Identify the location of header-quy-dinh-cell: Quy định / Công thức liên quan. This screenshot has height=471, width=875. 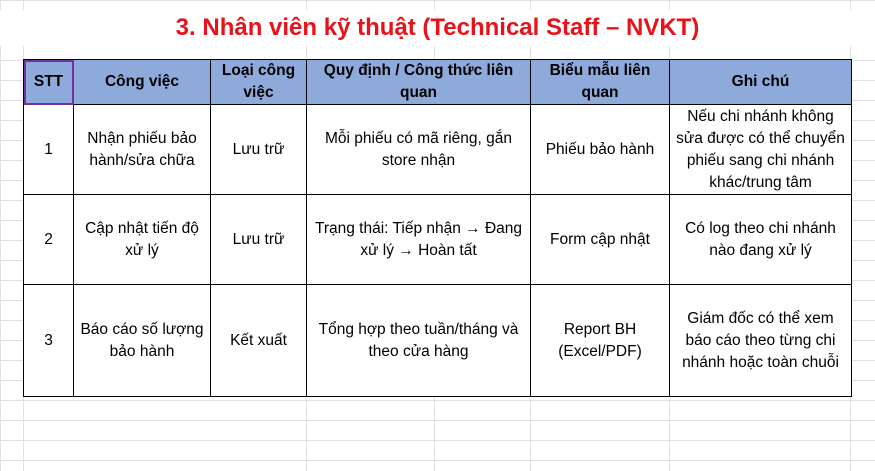
(418, 82).